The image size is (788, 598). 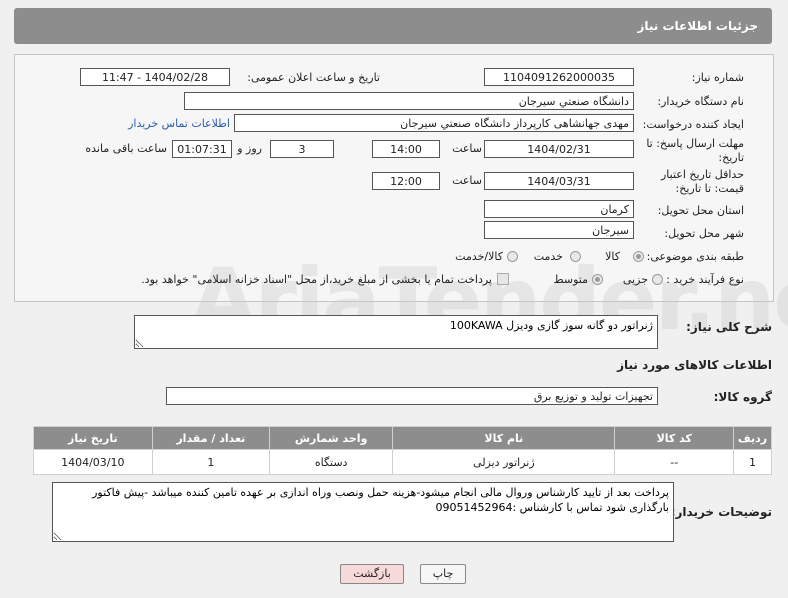 What do you see at coordinates (697, 26) in the screenshot?
I see `page-title: جزئیات اطلاعات نیاز` at bounding box center [697, 26].